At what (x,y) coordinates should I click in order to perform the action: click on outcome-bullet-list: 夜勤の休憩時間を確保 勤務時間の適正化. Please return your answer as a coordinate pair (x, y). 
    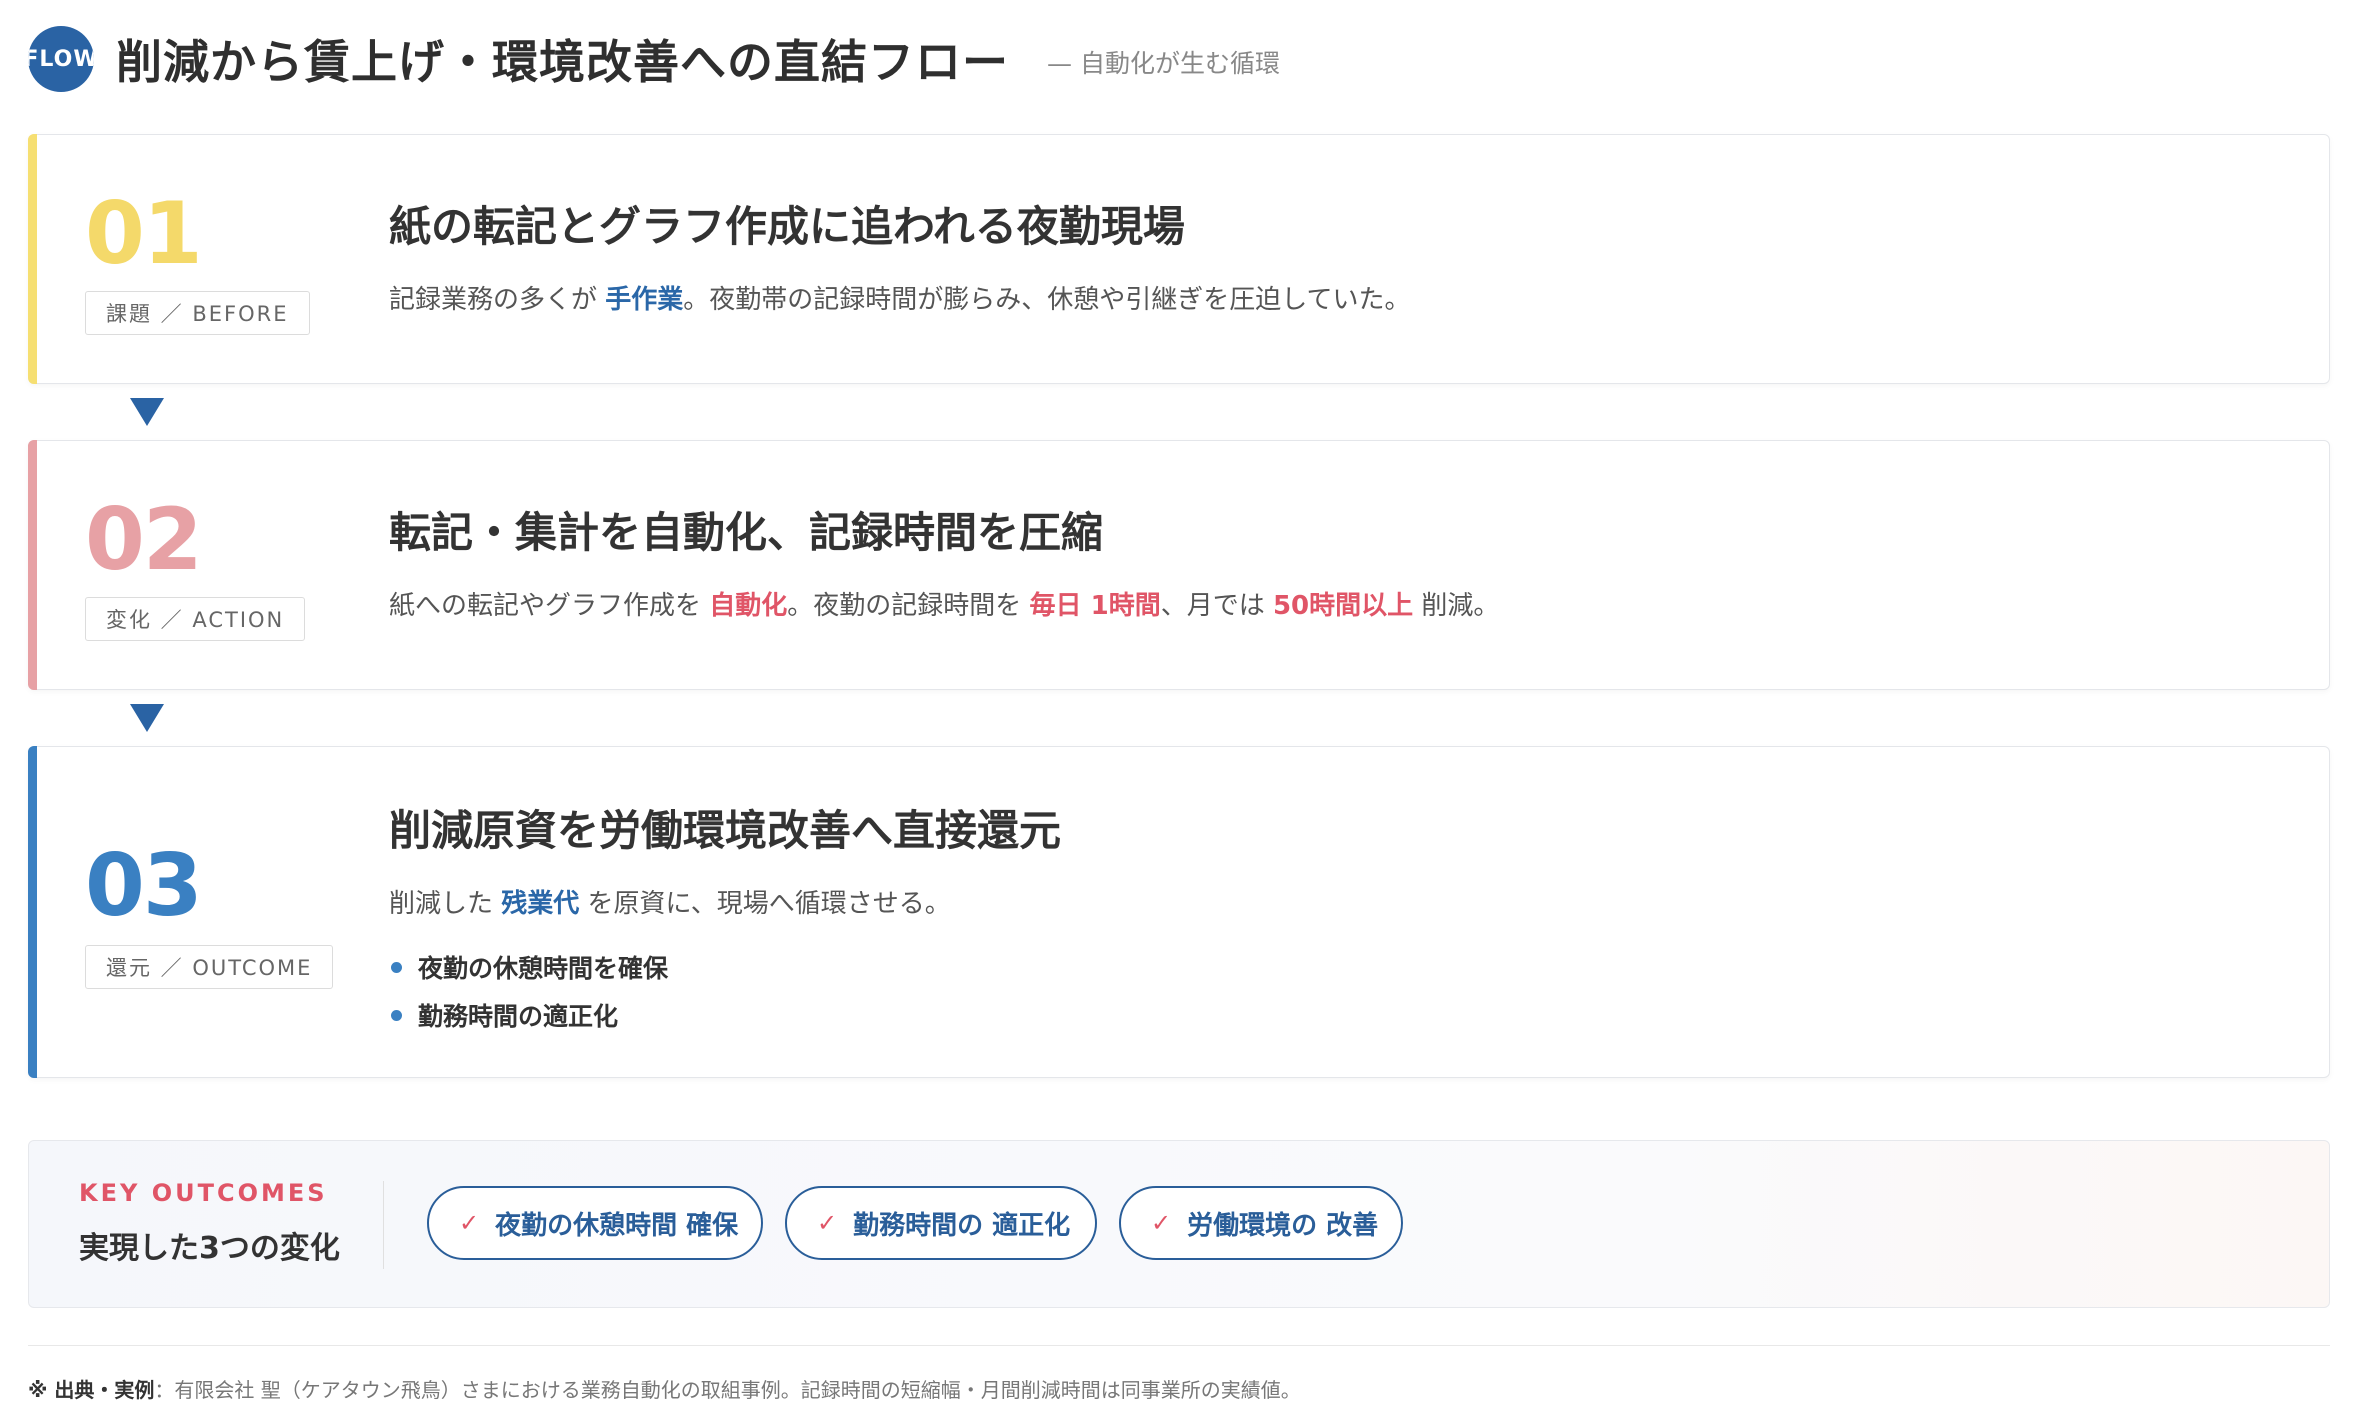
    Looking at the image, I should click on (529, 991).